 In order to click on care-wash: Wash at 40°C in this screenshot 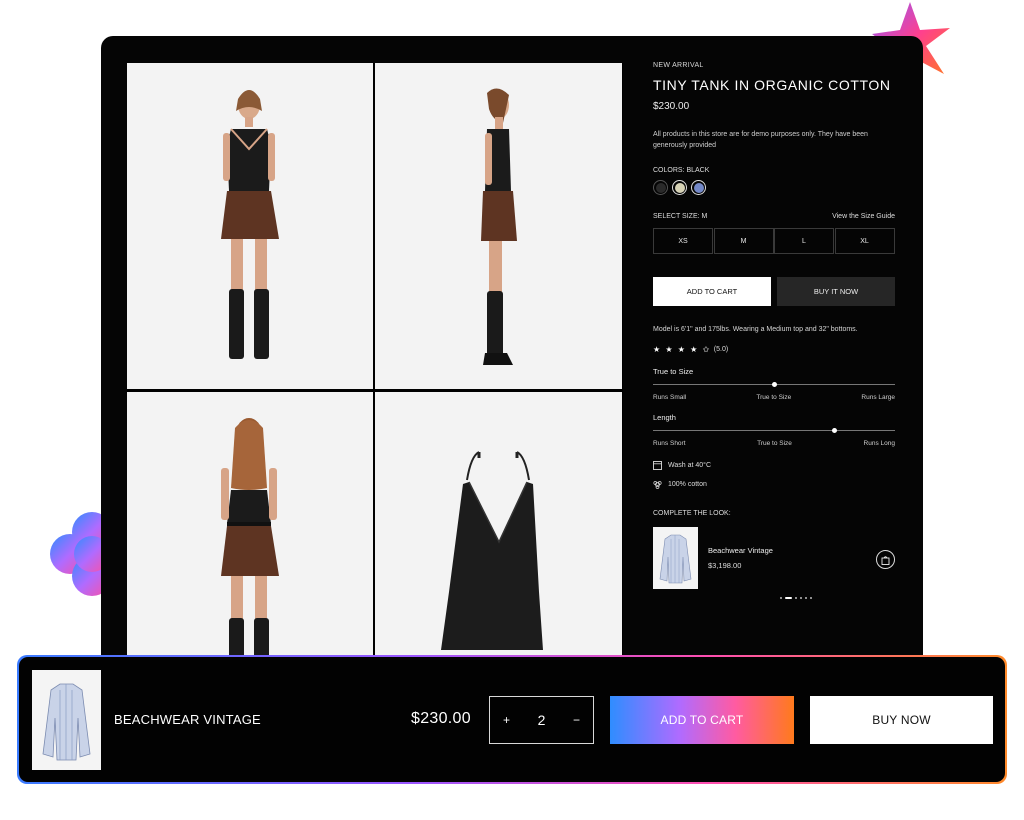, I will do `click(774, 465)`.